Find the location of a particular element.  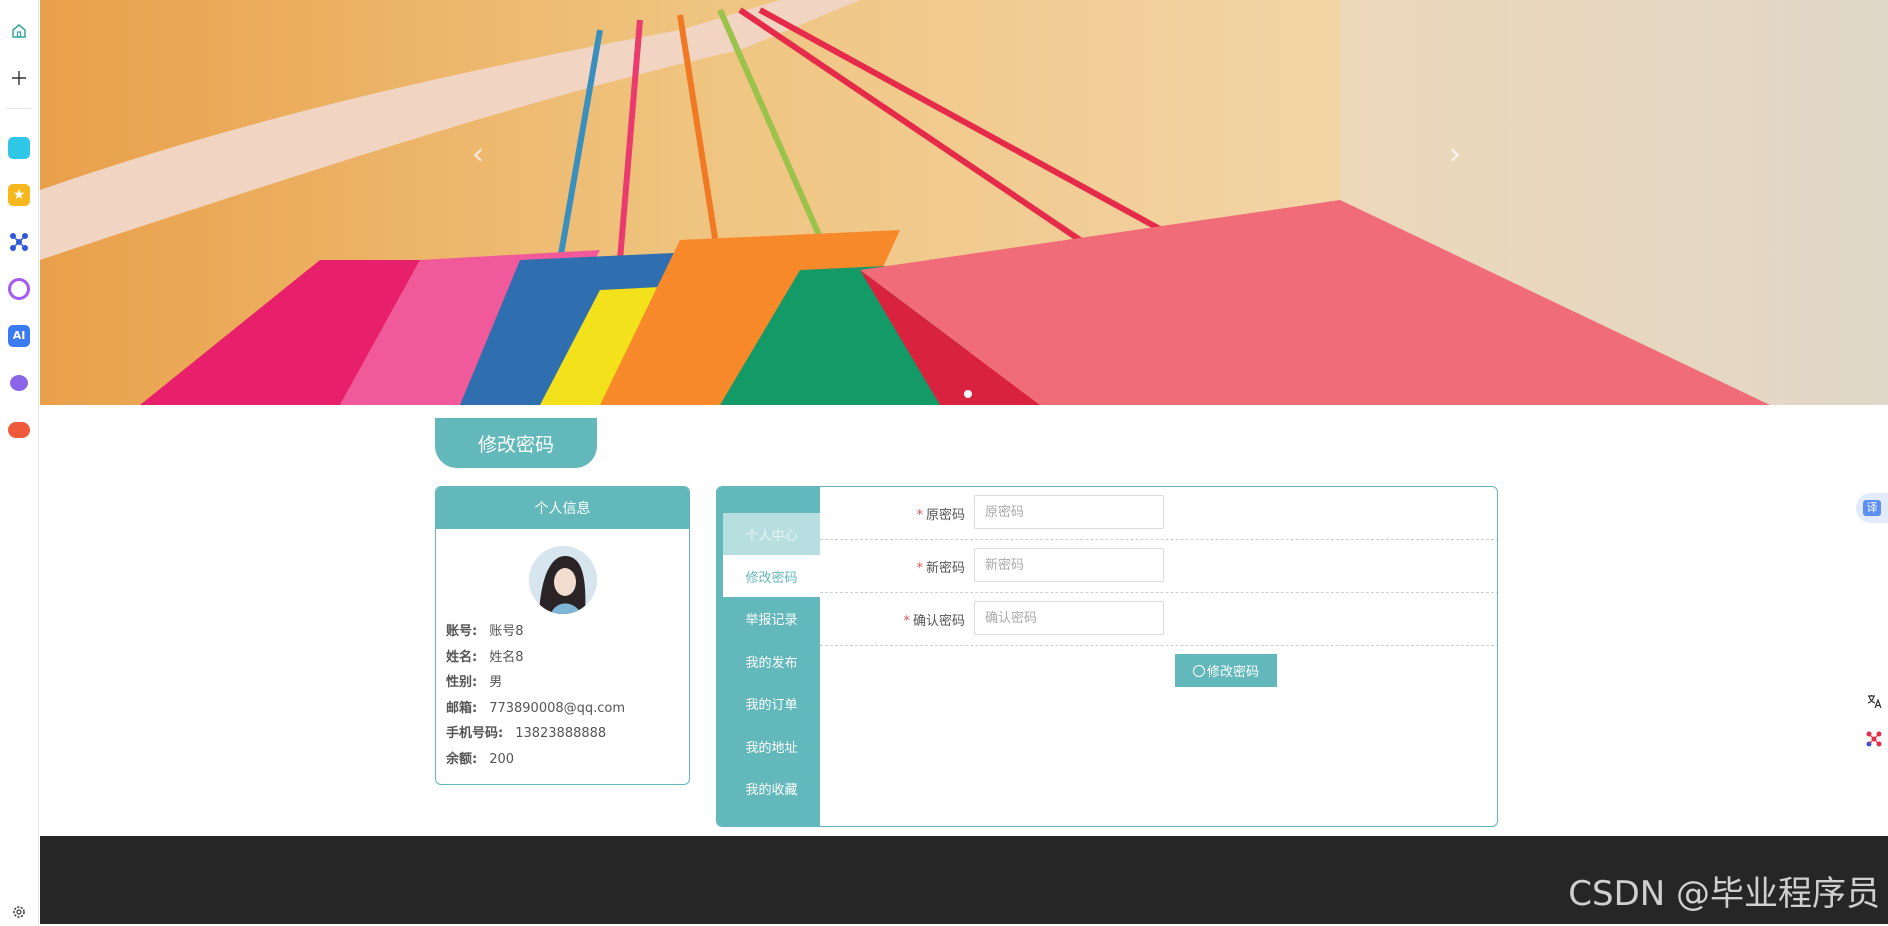

carousel-indicator-dot is located at coordinates (968, 394).